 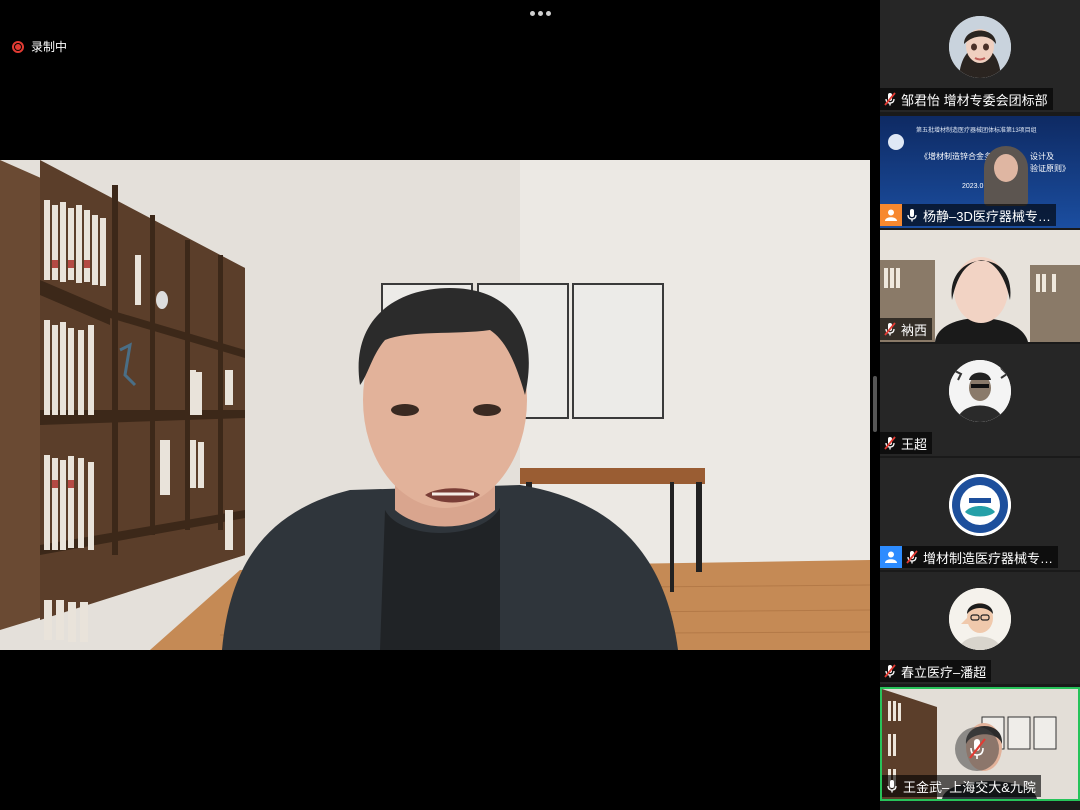 What do you see at coordinates (980, 286) in the screenshot?
I see `participant-tile: 衲西` at bounding box center [980, 286].